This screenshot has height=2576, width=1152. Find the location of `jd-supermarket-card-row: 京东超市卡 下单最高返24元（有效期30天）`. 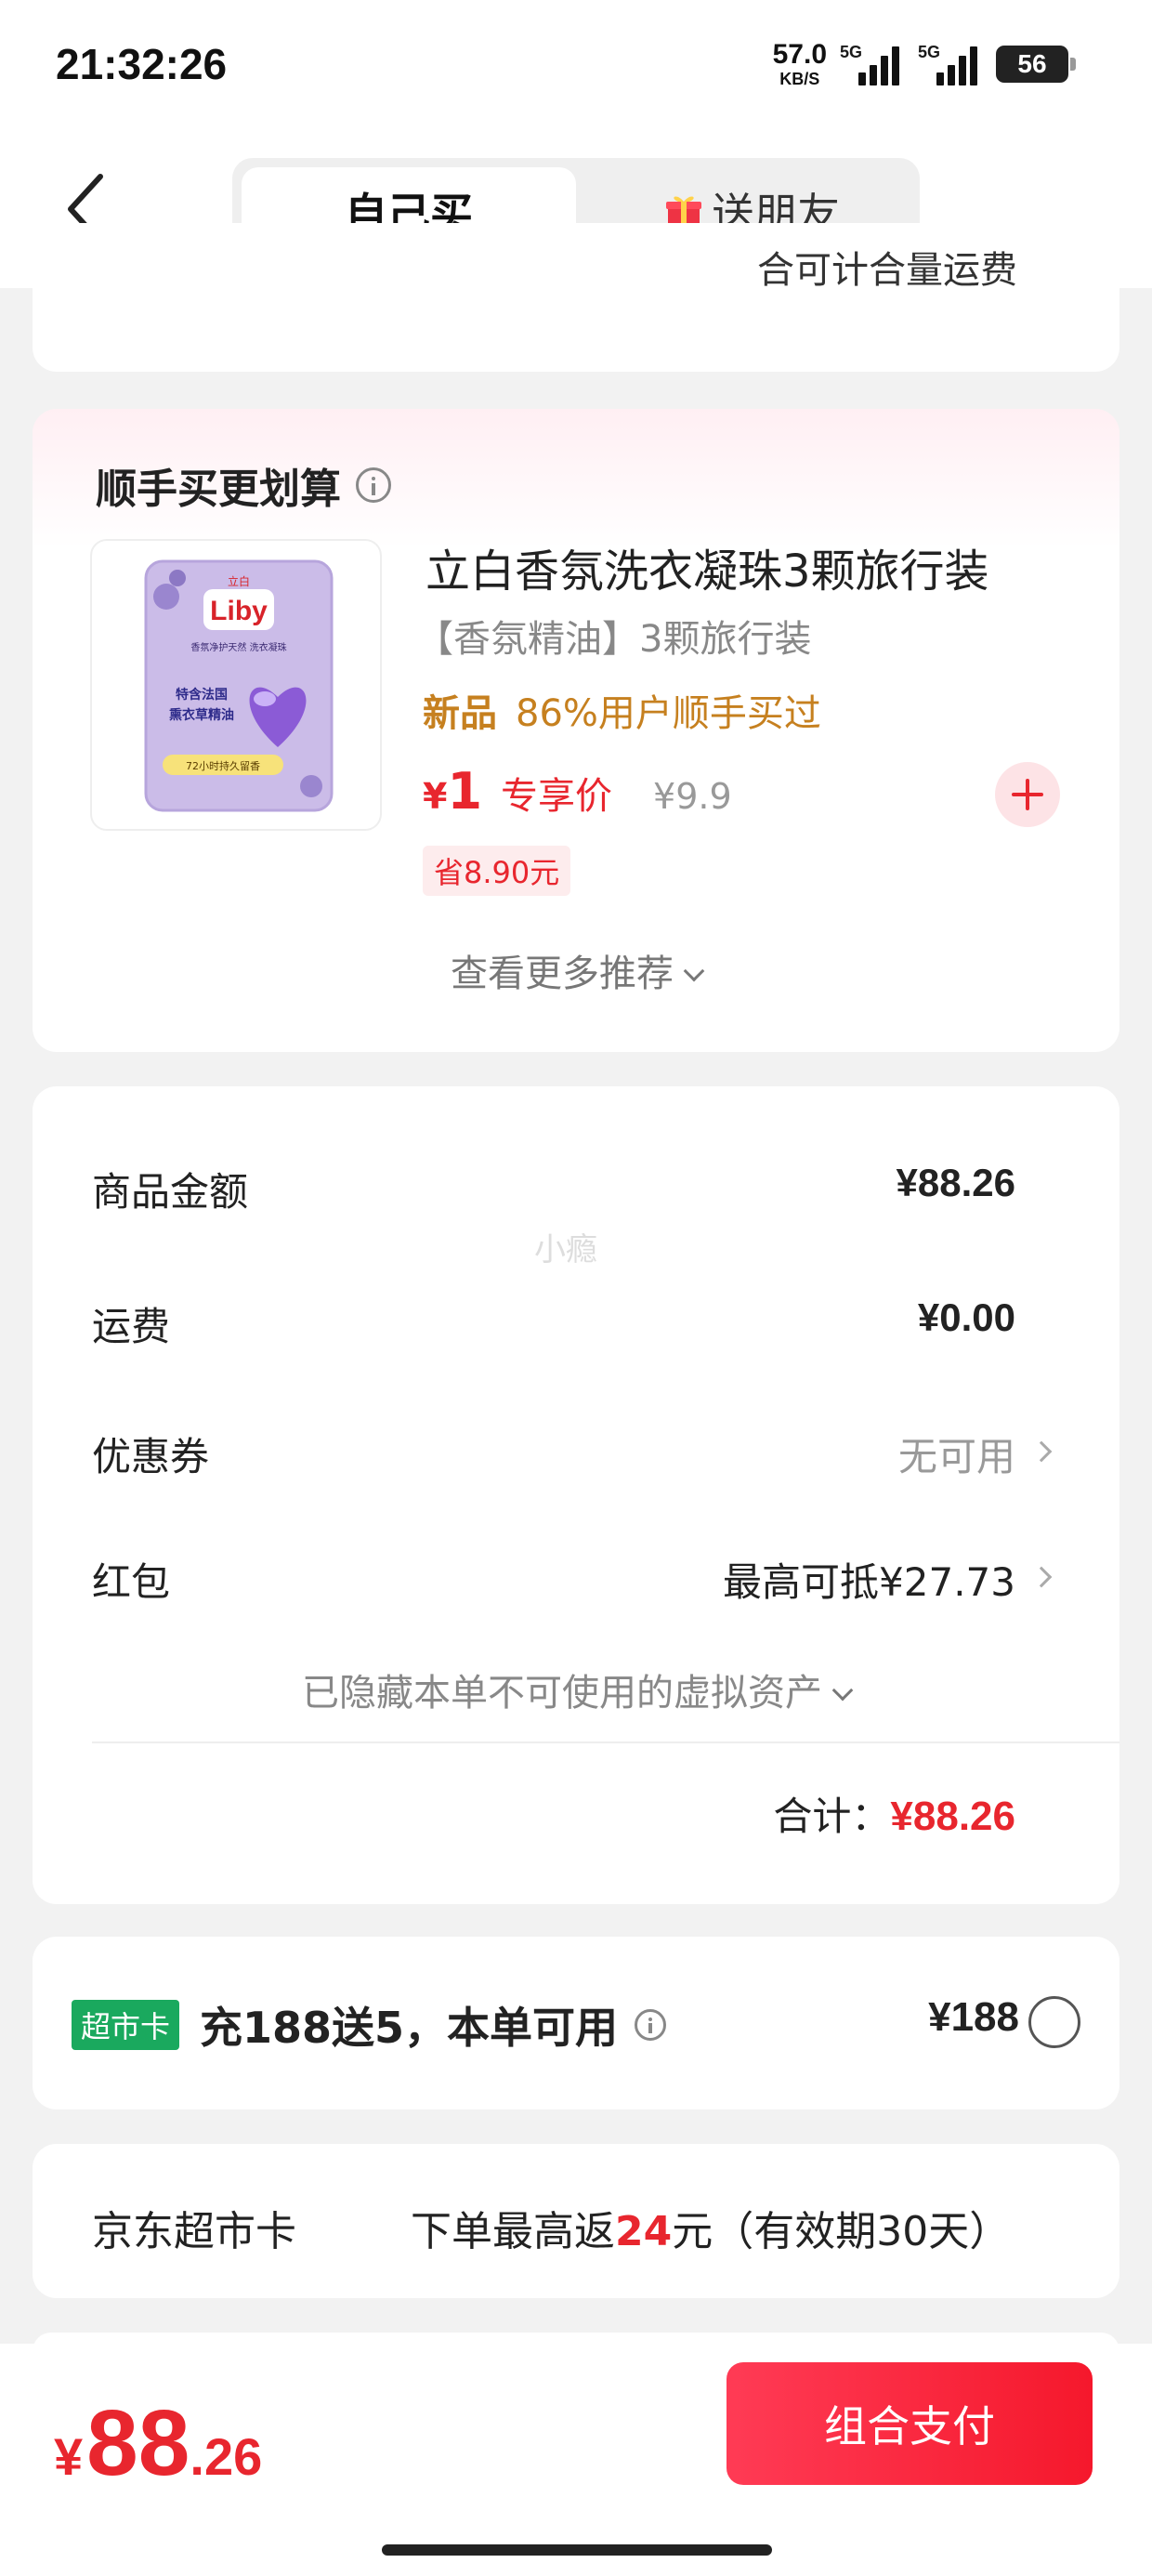

jd-supermarket-card-row: 京东超市卡 下单最高返24元（有效期30天） is located at coordinates (576, 2221).